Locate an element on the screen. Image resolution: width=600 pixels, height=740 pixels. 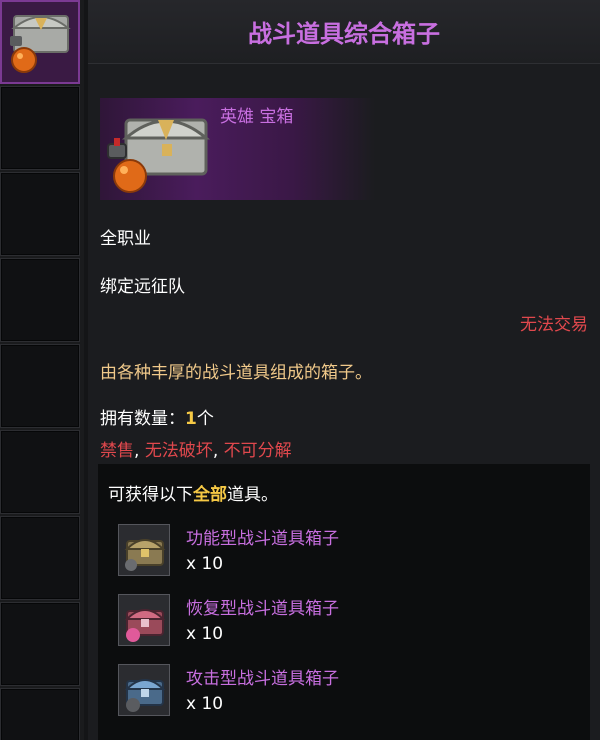
red-chest-icon is located at coordinates (144, 620).